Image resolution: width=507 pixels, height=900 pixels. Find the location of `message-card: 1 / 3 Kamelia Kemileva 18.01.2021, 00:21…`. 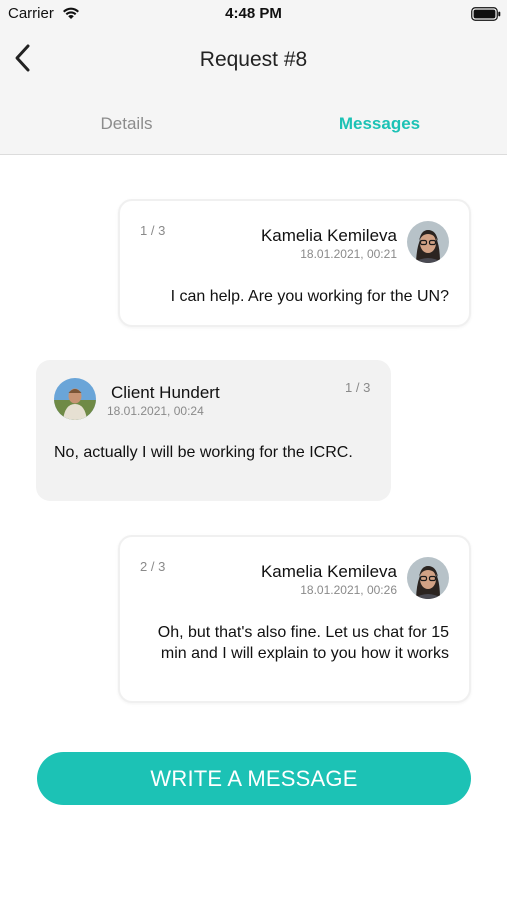

message-card: 1 / 3 Kamelia Kemileva 18.01.2021, 00:21… is located at coordinates (294, 263).